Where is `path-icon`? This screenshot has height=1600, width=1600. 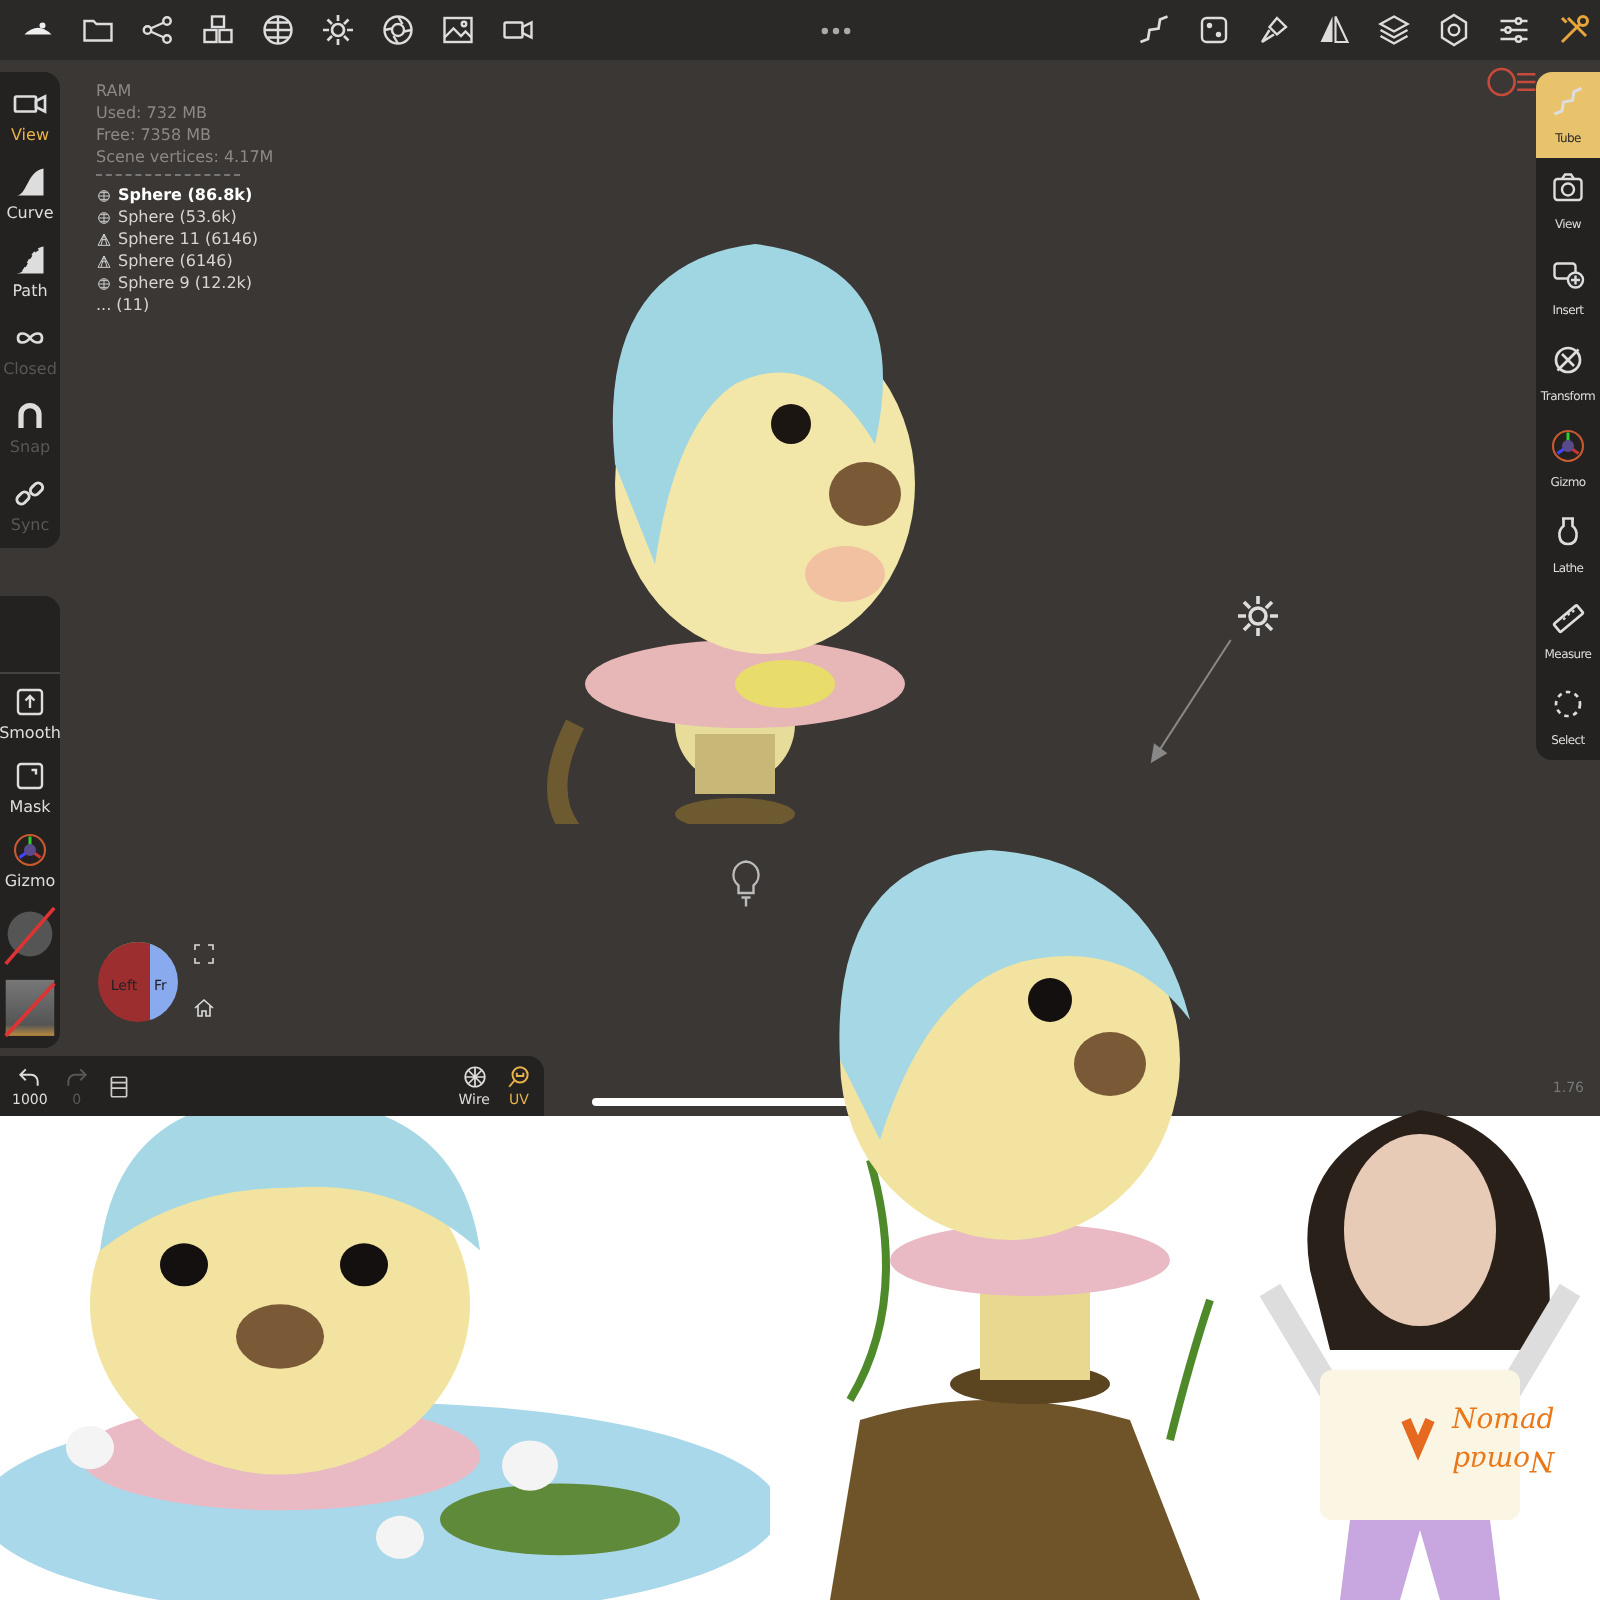
path-icon is located at coordinates (30, 260).